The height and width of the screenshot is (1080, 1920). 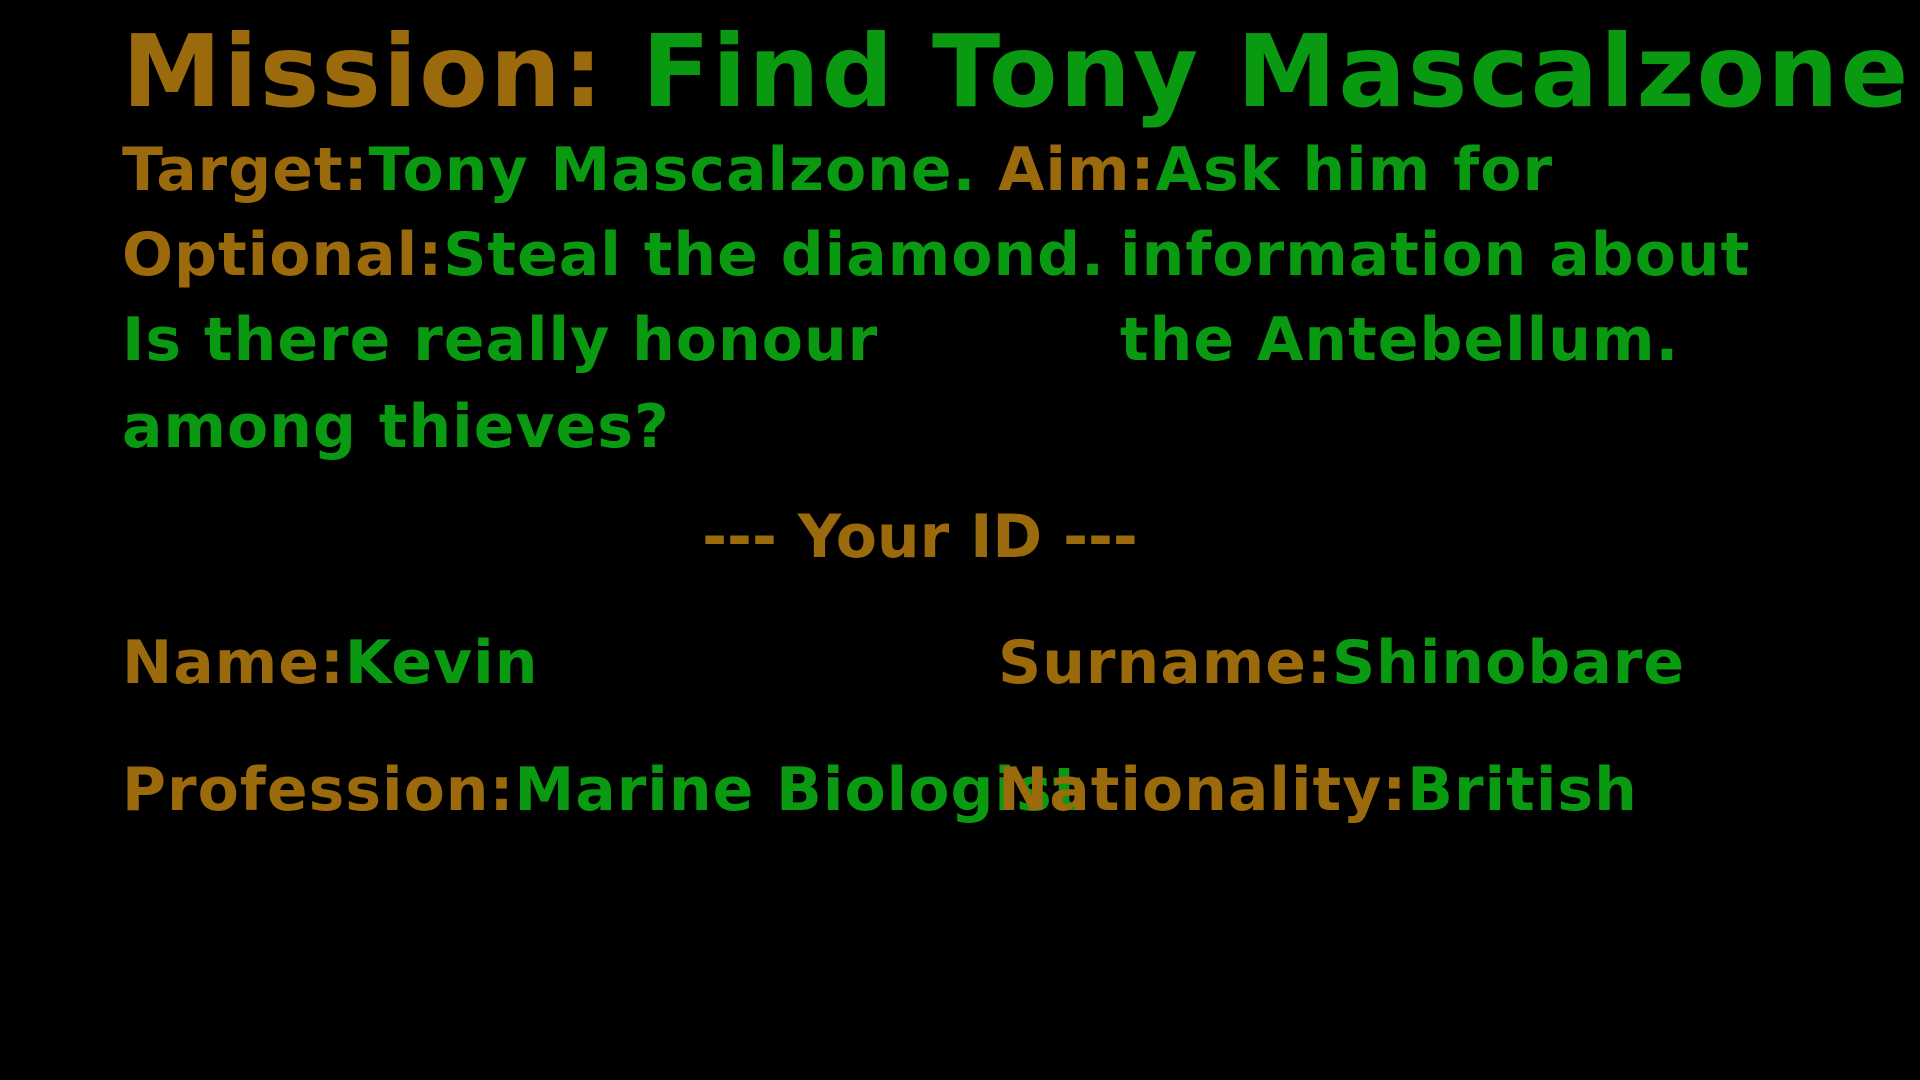 What do you see at coordinates (396, 427) in the screenshot?
I see `optional-text-line-3: among thieves?` at bounding box center [396, 427].